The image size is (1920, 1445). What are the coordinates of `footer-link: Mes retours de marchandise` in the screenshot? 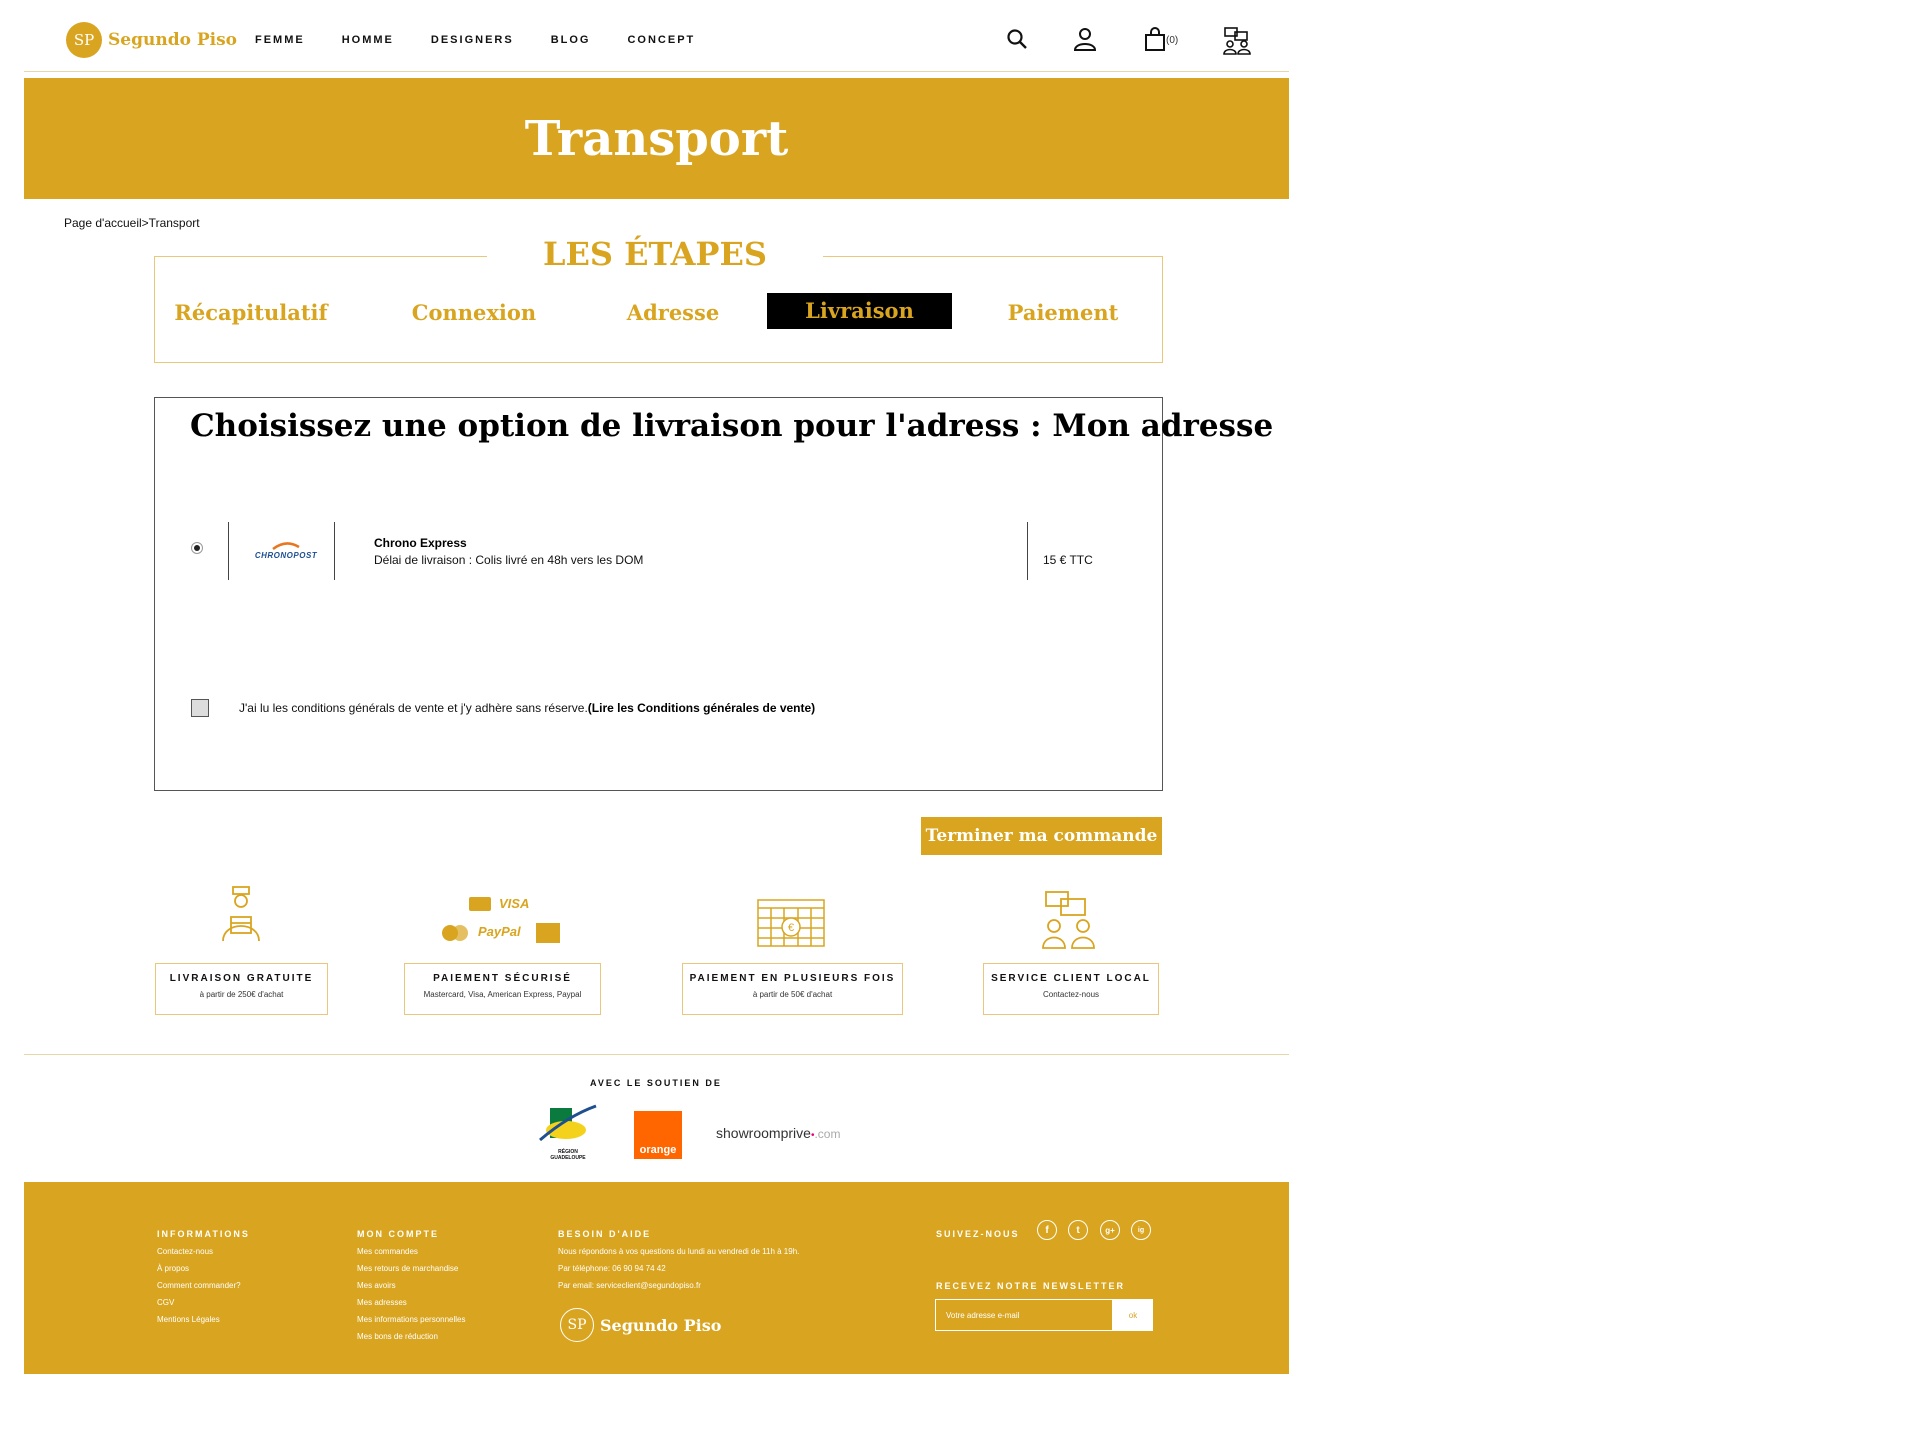 It's located at (411, 1268).